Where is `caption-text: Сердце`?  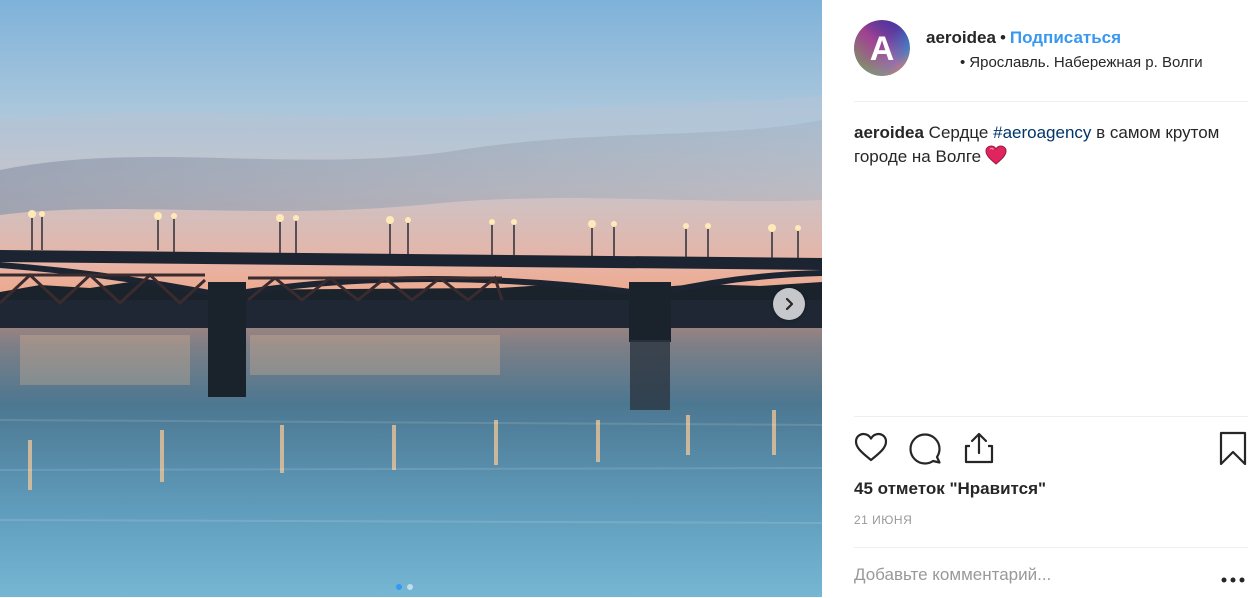 caption-text: Сердце is located at coordinates (958, 132).